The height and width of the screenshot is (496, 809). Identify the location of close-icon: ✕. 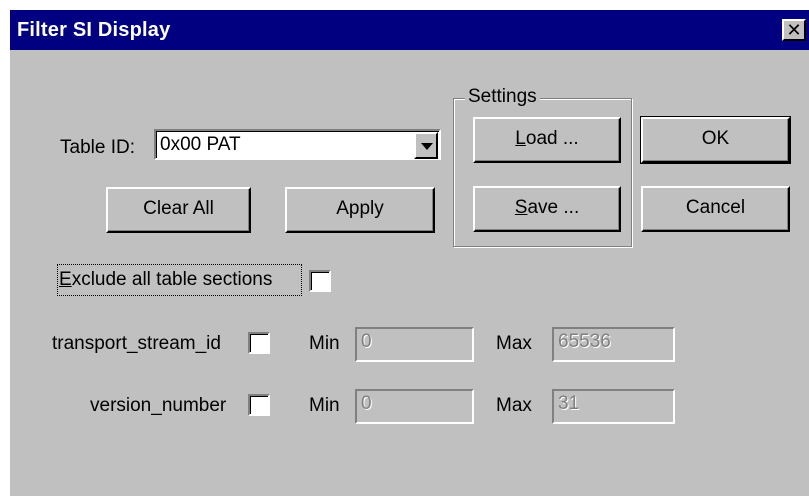
(794, 30).